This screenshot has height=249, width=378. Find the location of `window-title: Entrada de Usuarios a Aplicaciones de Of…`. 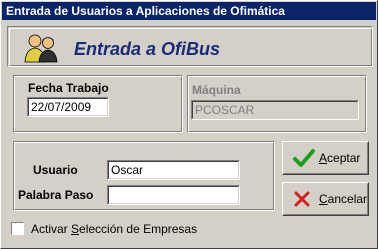

window-title: Entrada de Usuarios a Aplicaciones de Of… is located at coordinates (189, 11).